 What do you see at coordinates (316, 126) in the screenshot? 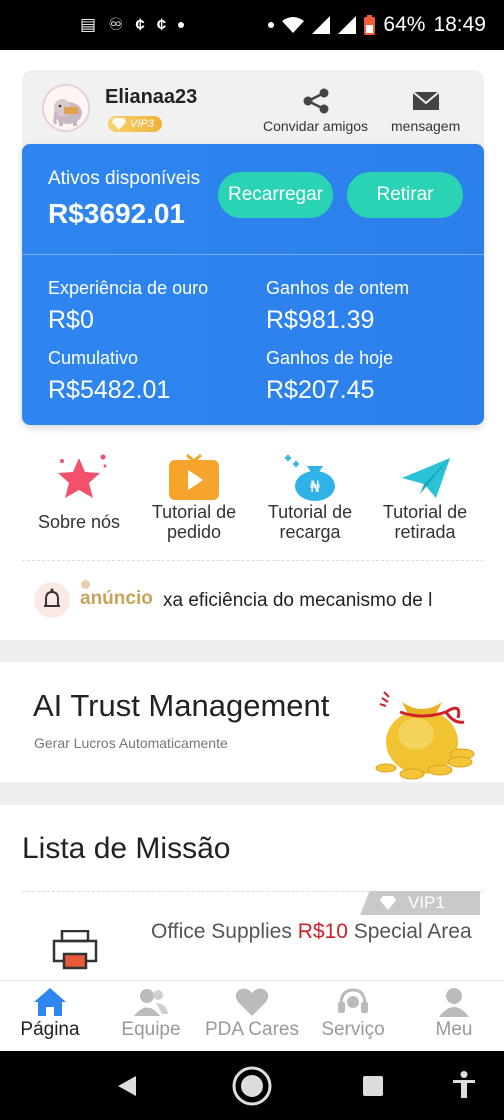
I see `invite-friends-label: Convidar amigos` at bounding box center [316, 126].